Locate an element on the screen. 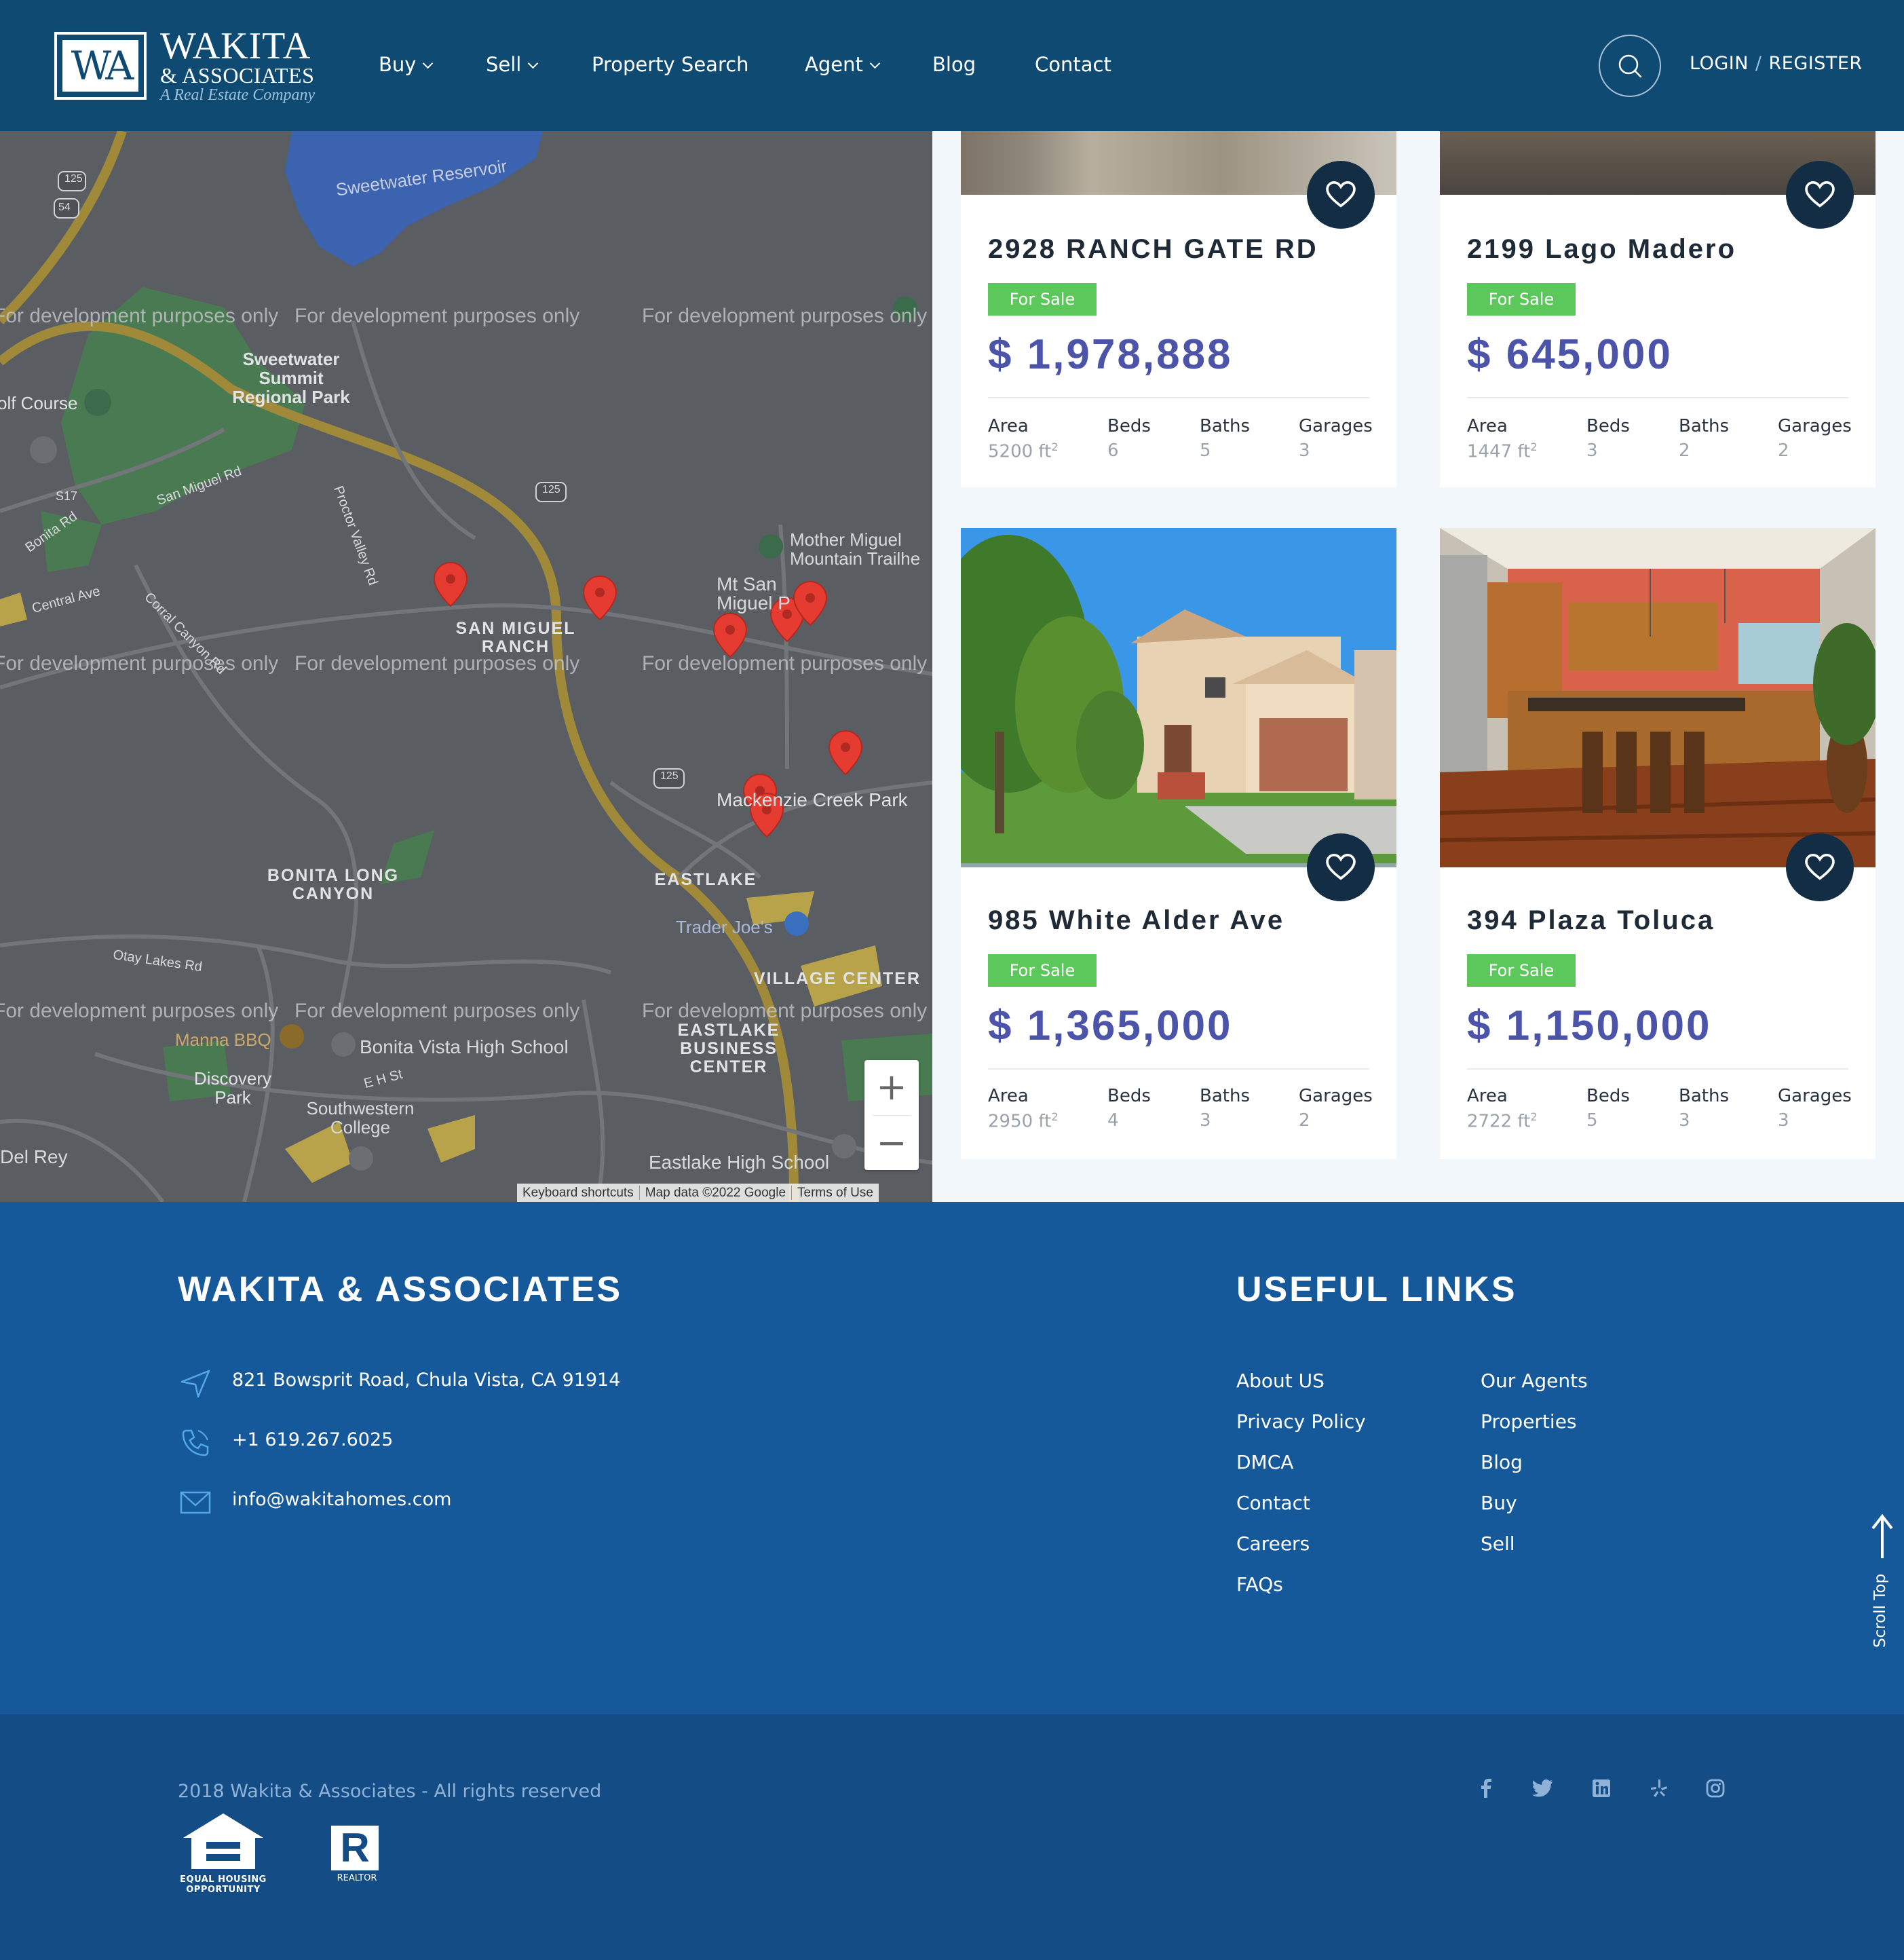 The width and height of the screenshot is (1904, 1960). spec-baths: Baths 2 is located at coordinates (1704, 438).